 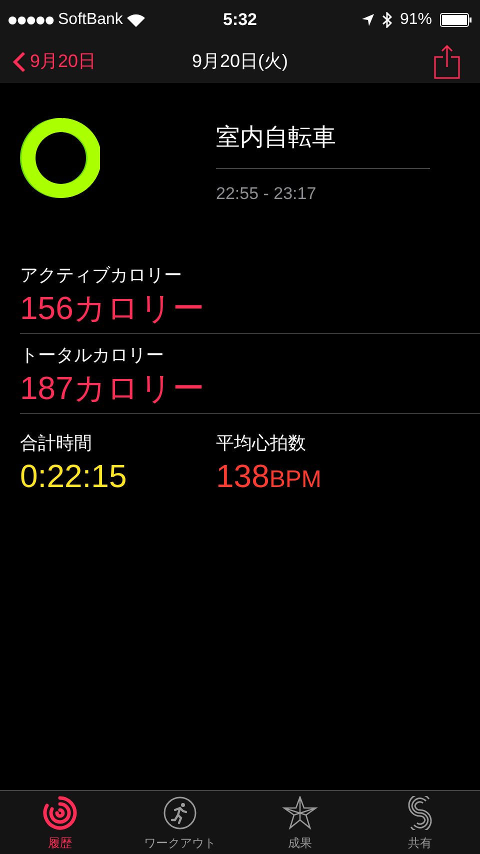 I want to click on nav-title: 9月20日(火), so click(x=240, y=61).